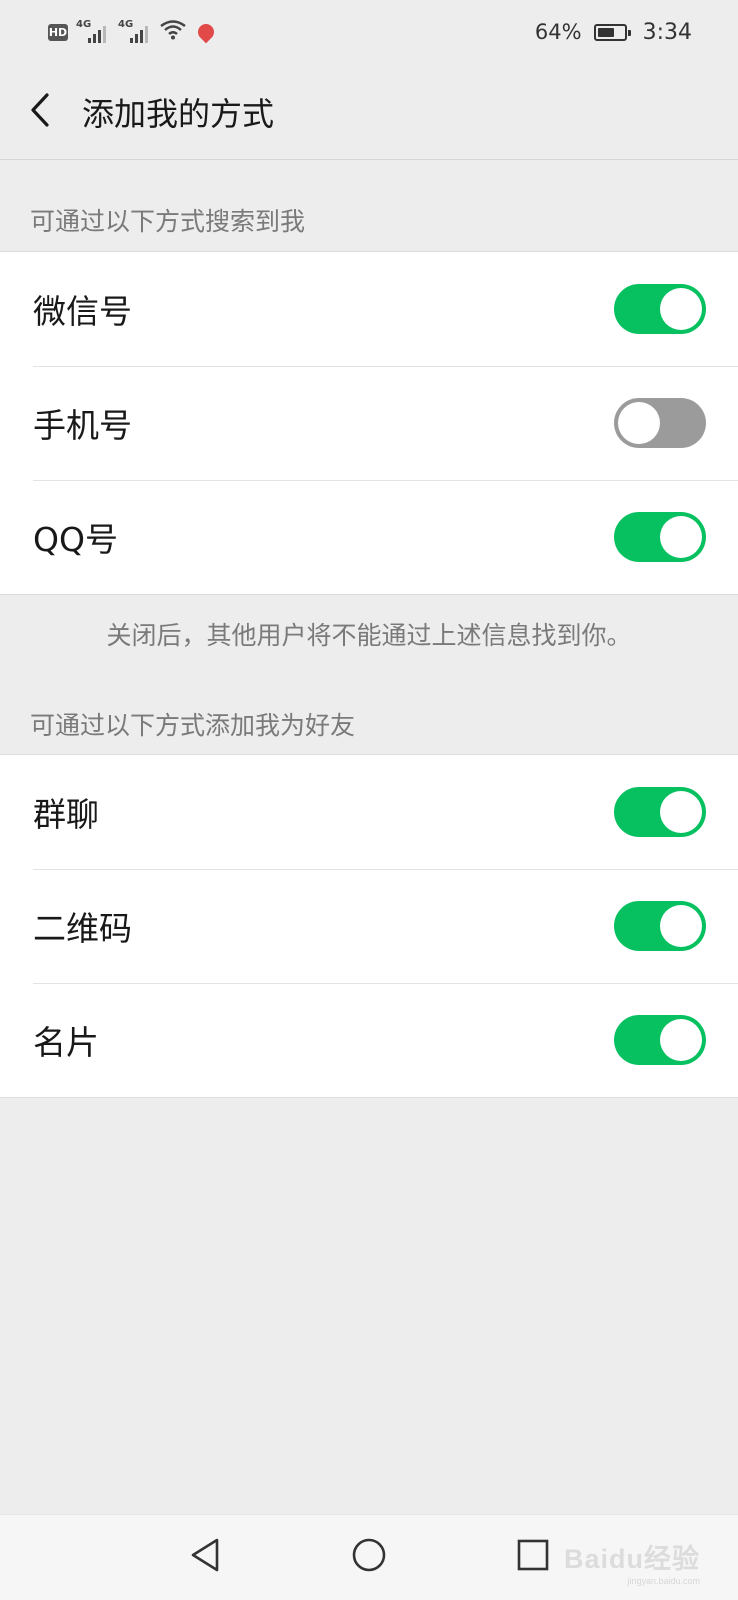  I want to click on system-back-button, so click(205, 1557).